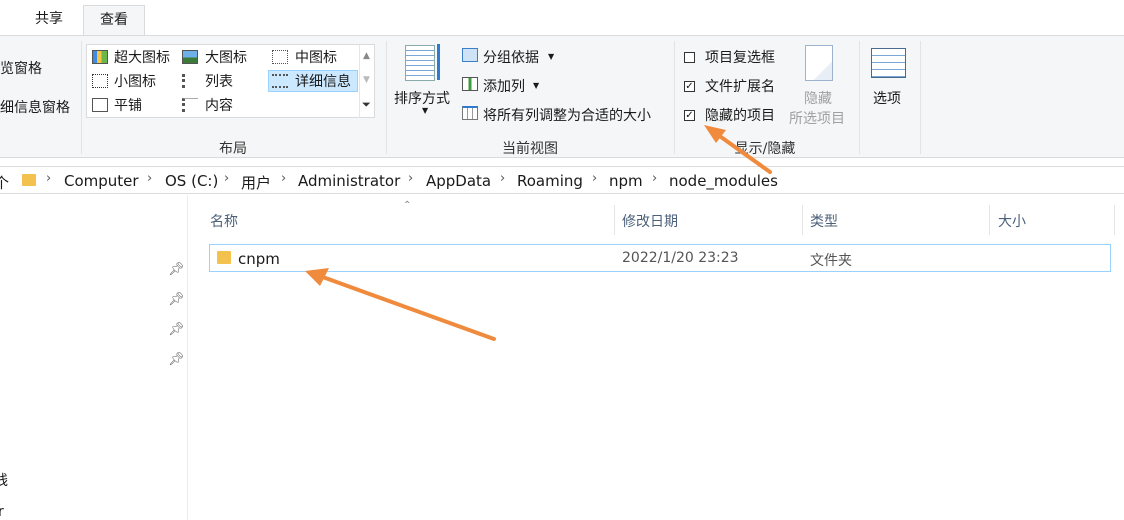 This screenshot has width=1124, height=520. What do you see at coordinates (738, 149) in the screenshot?
I see `annotation-arrow-hidden-items` at bounding box center [738, 149].